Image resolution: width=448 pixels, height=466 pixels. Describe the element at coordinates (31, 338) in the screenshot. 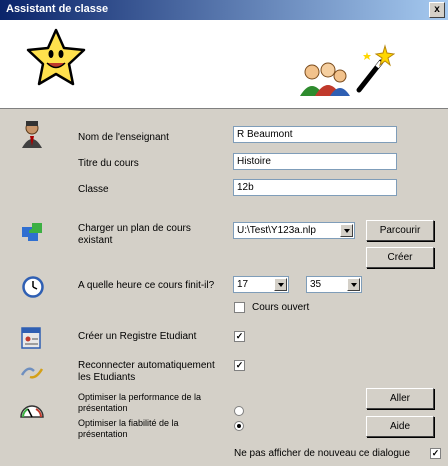

I see `register-icon` at that location.